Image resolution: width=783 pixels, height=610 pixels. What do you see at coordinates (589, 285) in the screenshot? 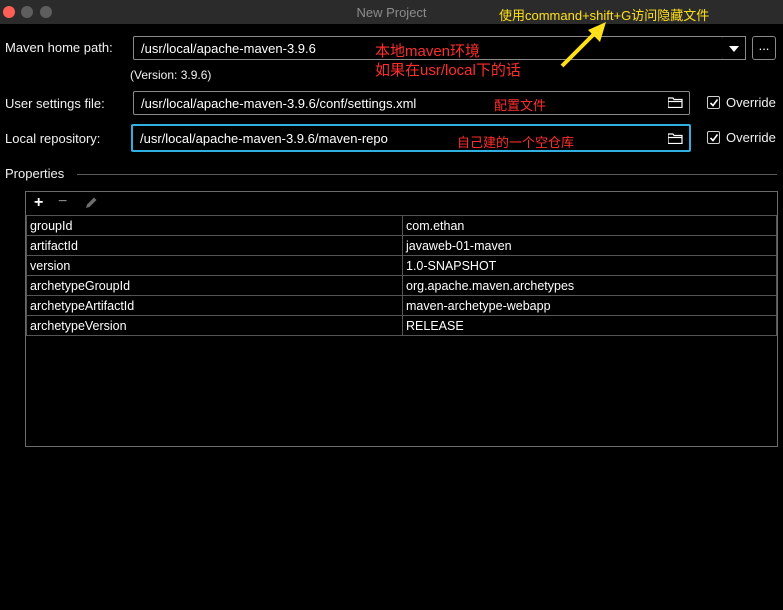
I see `property-value-cell: org.apache.maven.archetypes` at bounding box center [589, 285].